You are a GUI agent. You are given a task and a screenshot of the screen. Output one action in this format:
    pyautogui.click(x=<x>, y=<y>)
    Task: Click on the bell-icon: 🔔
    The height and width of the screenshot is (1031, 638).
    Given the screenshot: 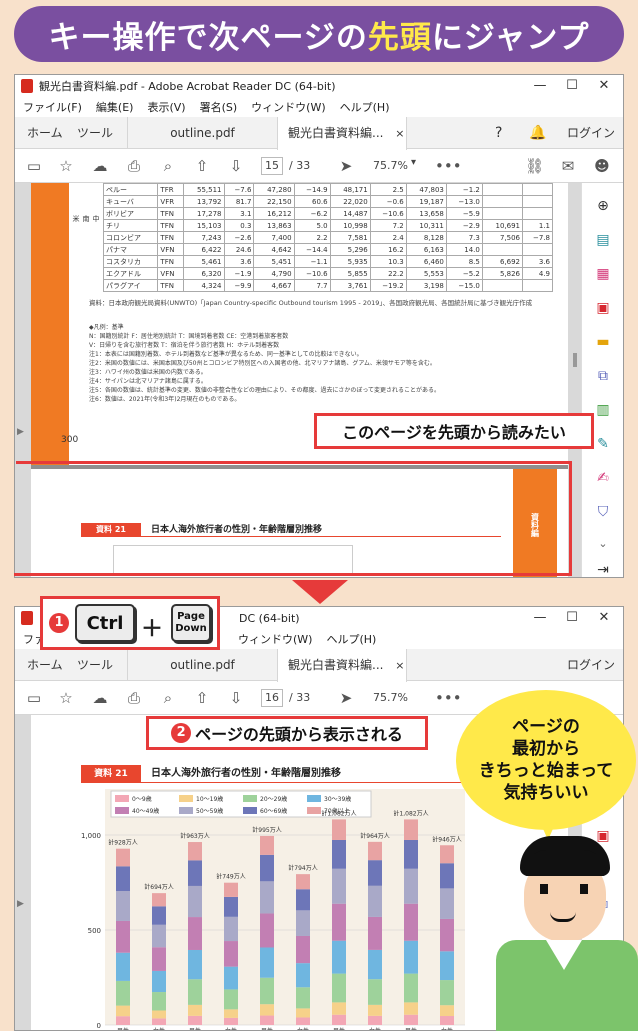 What is the action you would take?
    pyautogui.click(x=537, y=133)
    